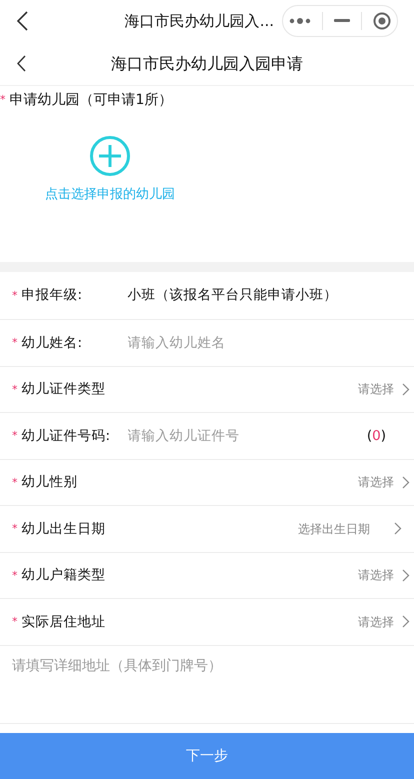 Image resolution: width=414 pixels, height=779 pixels. Describe the element at coordinates (247, 436) in the screenshot. I see `input-field: 请输入幼儿证件号` at that location.